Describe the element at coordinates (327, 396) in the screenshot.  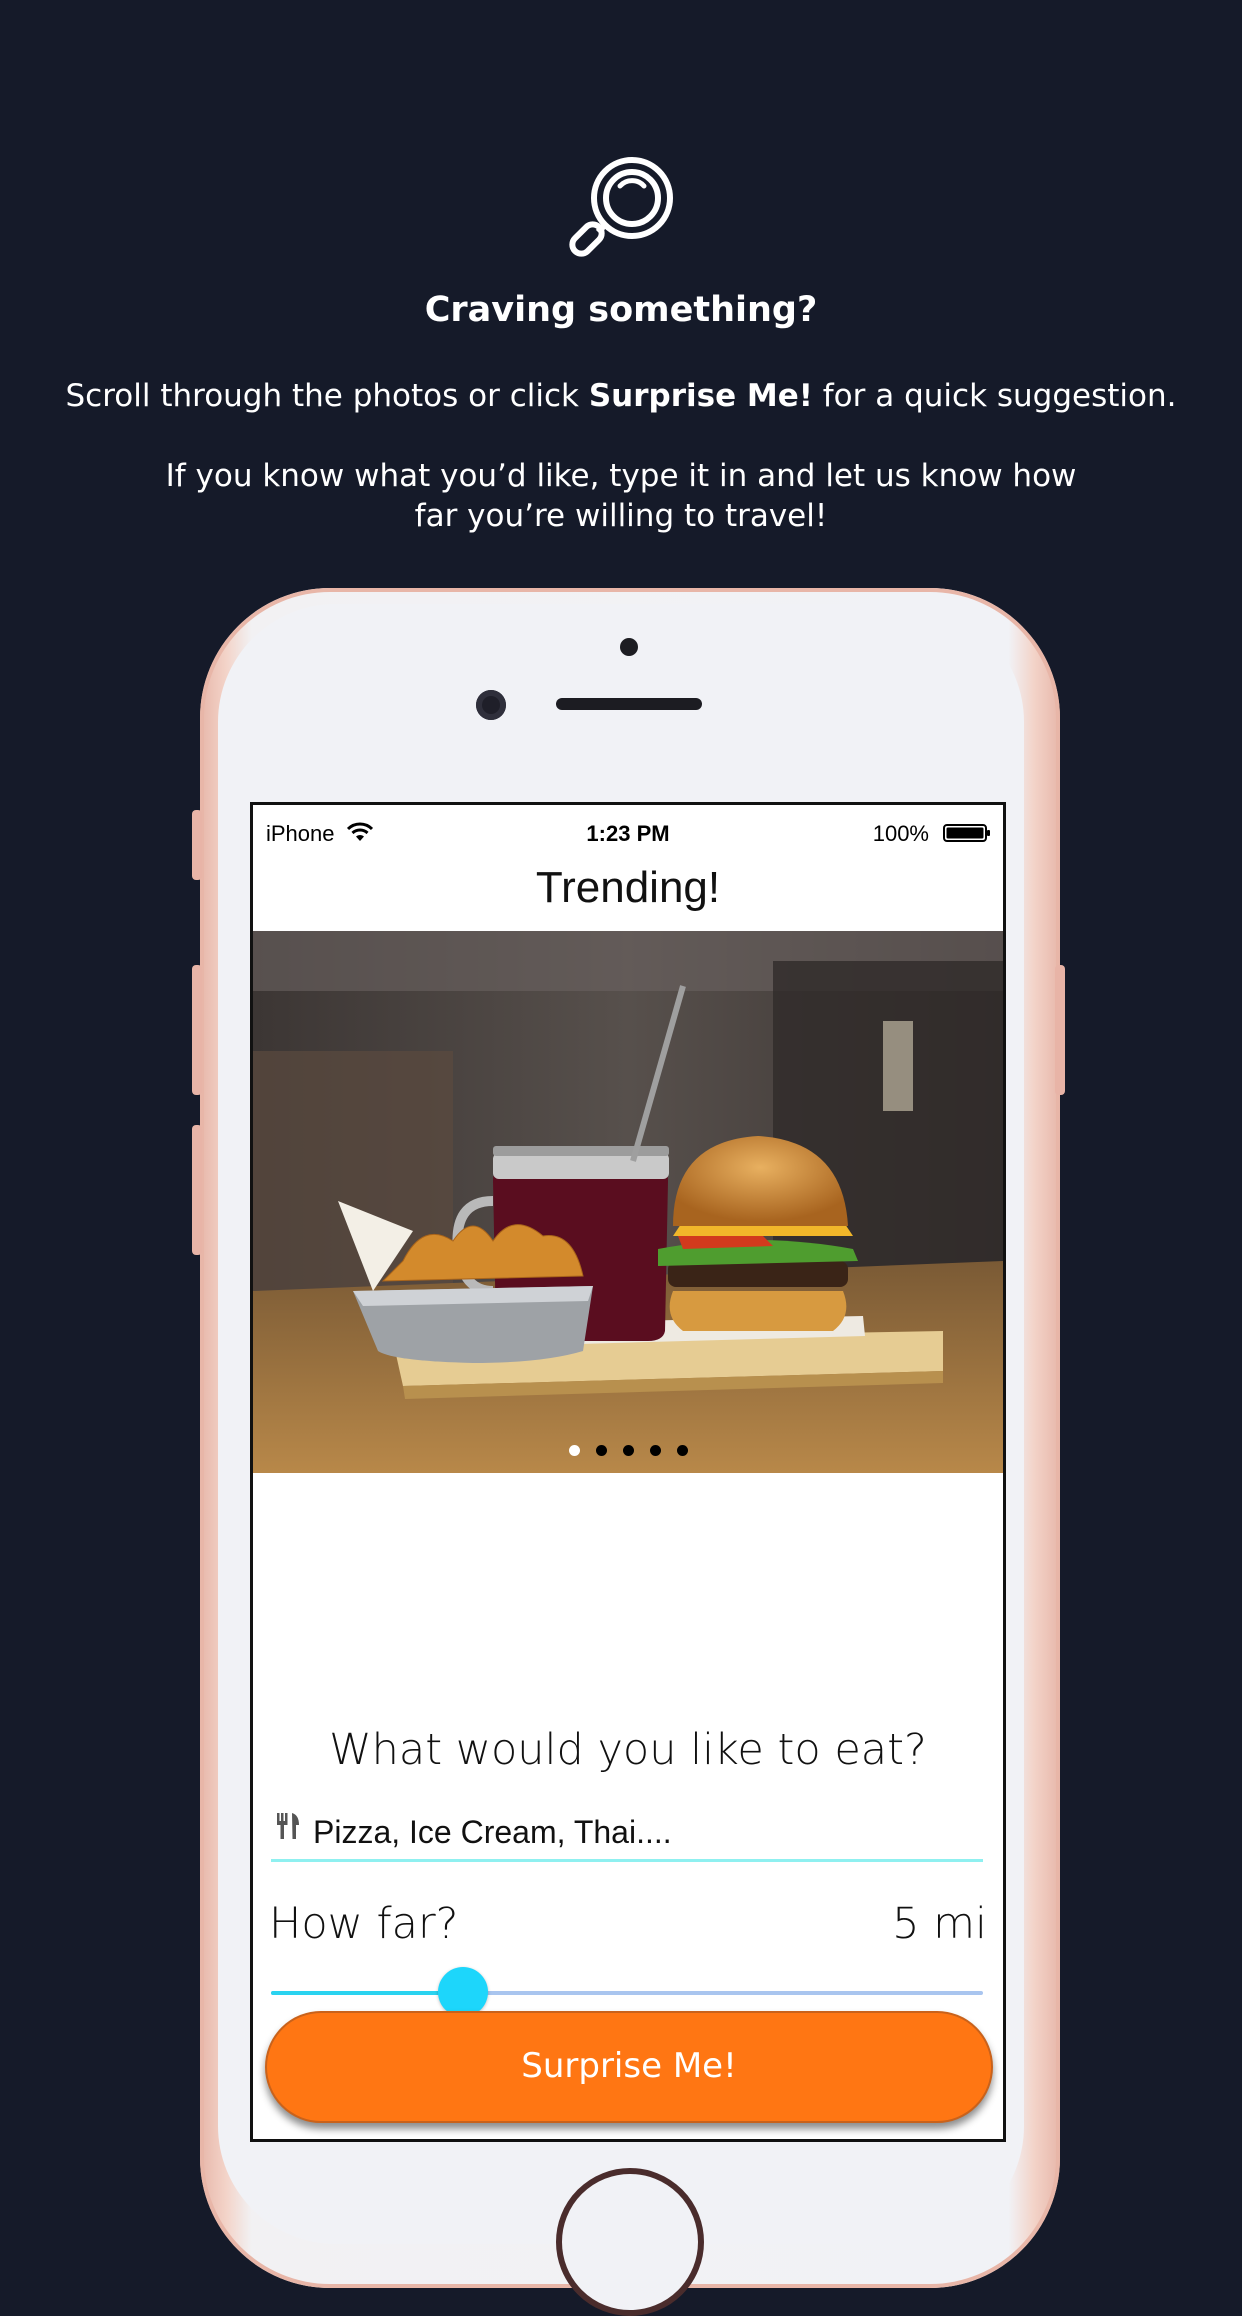
I see `intro-text-prefix: Scroll through the photos or click` at that location.